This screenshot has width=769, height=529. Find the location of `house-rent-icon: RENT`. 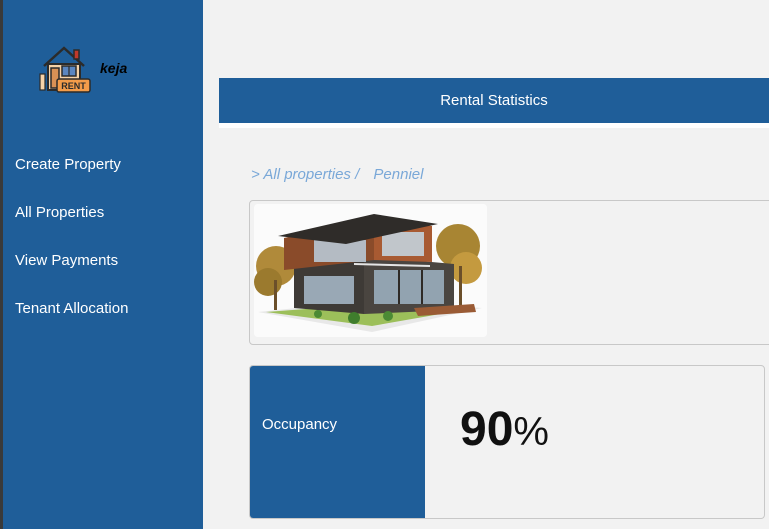

house-rent-icon: RENT is located at coordinates (65, 69).